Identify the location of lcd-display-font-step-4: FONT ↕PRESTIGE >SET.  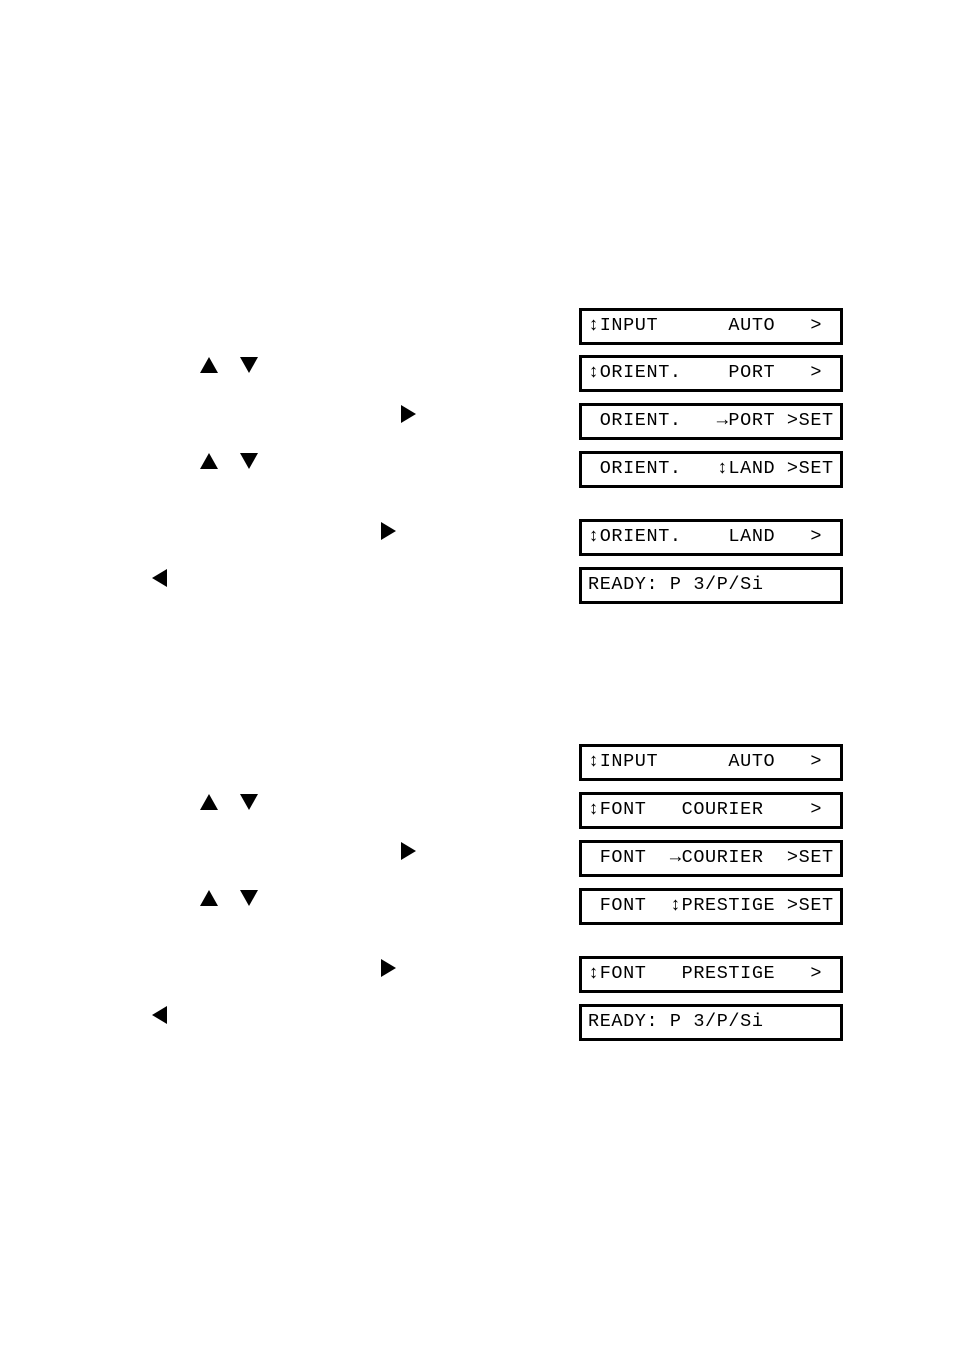
(711, 906).